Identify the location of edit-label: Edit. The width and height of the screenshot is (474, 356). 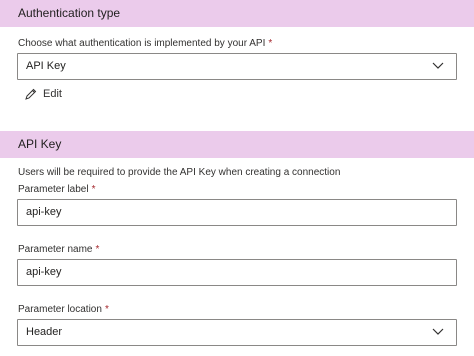
(52, 94).